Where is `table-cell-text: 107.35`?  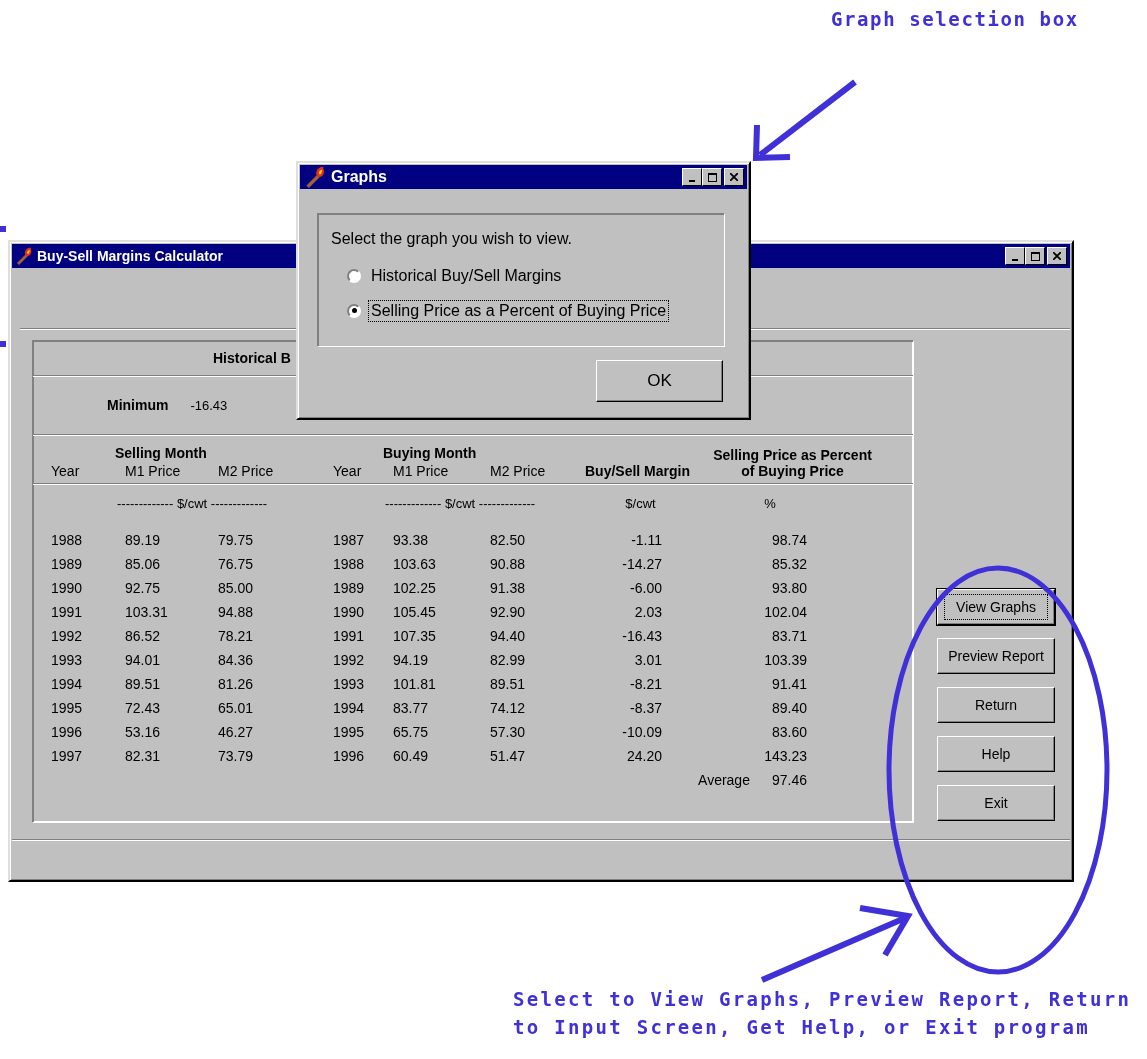
table-cell-text: 107.35 is located at coordinates (415, 637).